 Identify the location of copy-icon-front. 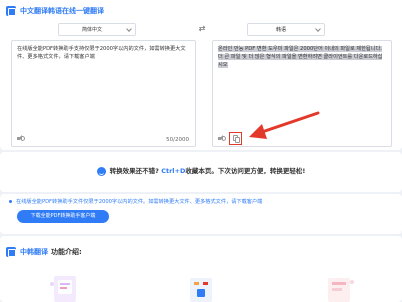
(237, 140).